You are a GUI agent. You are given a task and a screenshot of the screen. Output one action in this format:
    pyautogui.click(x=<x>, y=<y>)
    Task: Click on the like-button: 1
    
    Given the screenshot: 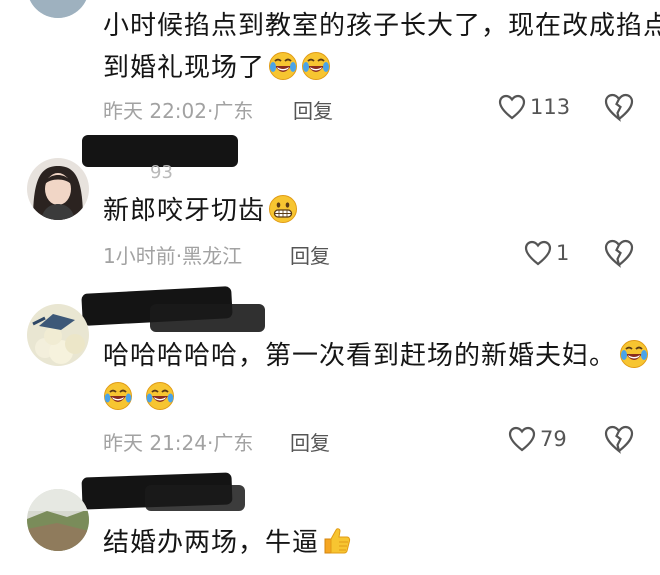 What is the action you would take?
    pyautogui.click(x=546, y=253)
    